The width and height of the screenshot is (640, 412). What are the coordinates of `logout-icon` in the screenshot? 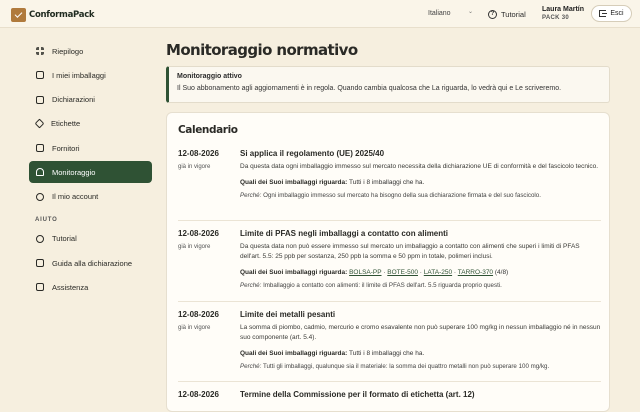 It's located at (603, 13).